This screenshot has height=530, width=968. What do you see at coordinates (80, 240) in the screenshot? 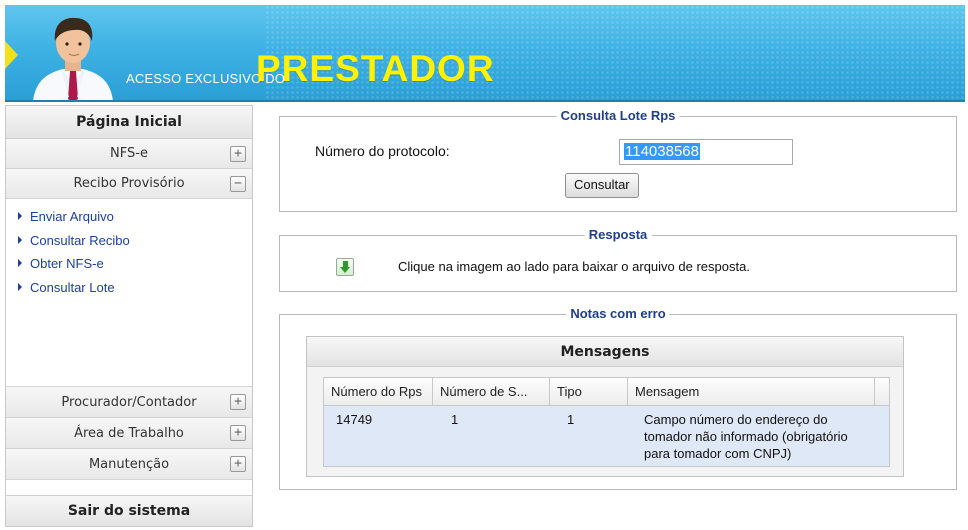
I see `link-label: Consultar Recibo` at bounding box center [80, 240].